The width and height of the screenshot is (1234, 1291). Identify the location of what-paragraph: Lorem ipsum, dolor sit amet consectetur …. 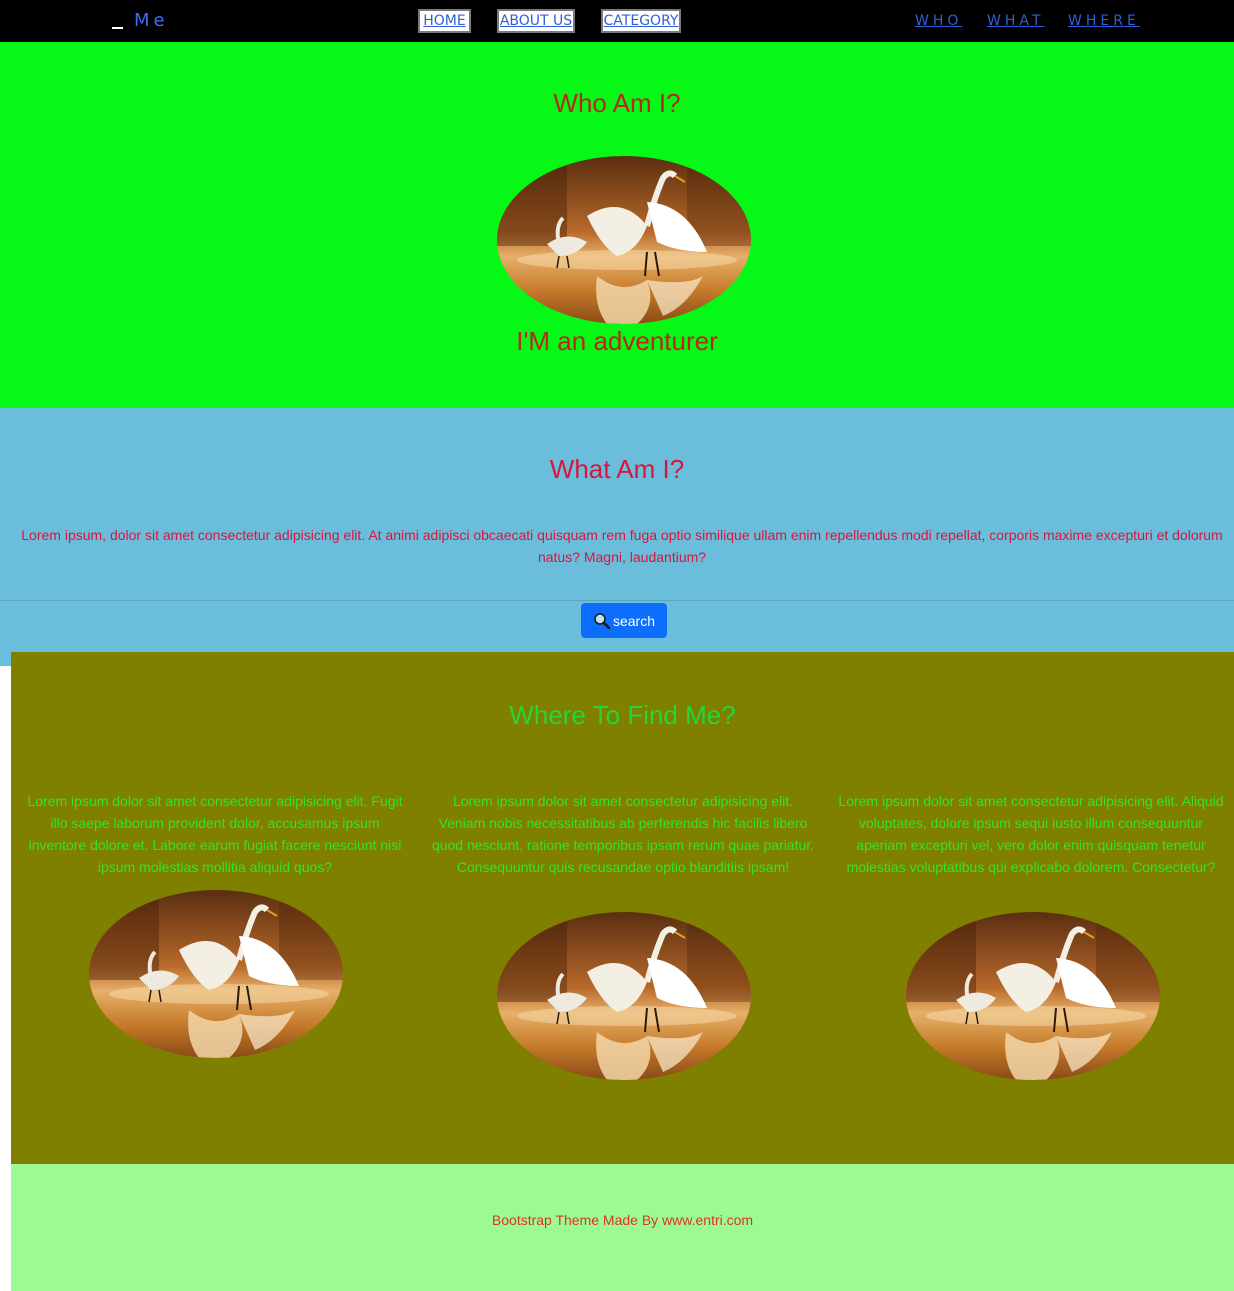
(622, 546).